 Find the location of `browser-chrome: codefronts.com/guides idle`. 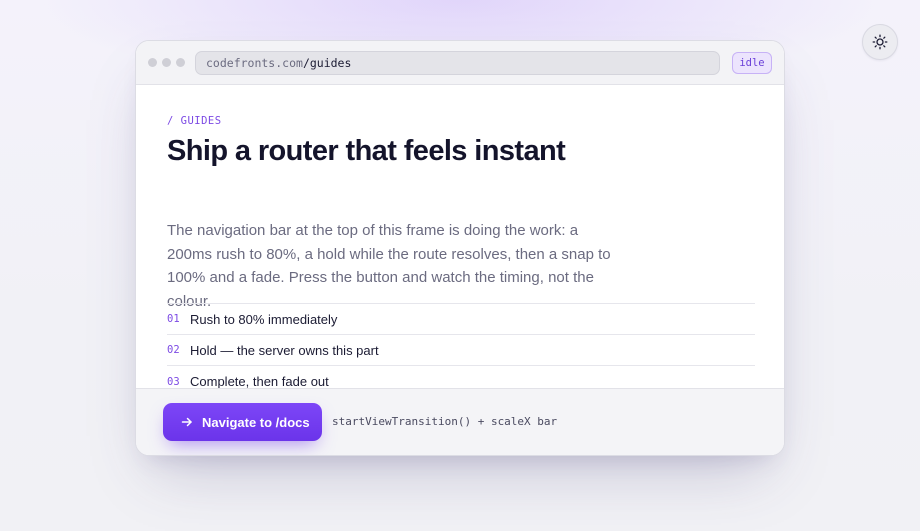

browser-chrome: codefronts.com/guides idle is located at coordinates (460, 63).